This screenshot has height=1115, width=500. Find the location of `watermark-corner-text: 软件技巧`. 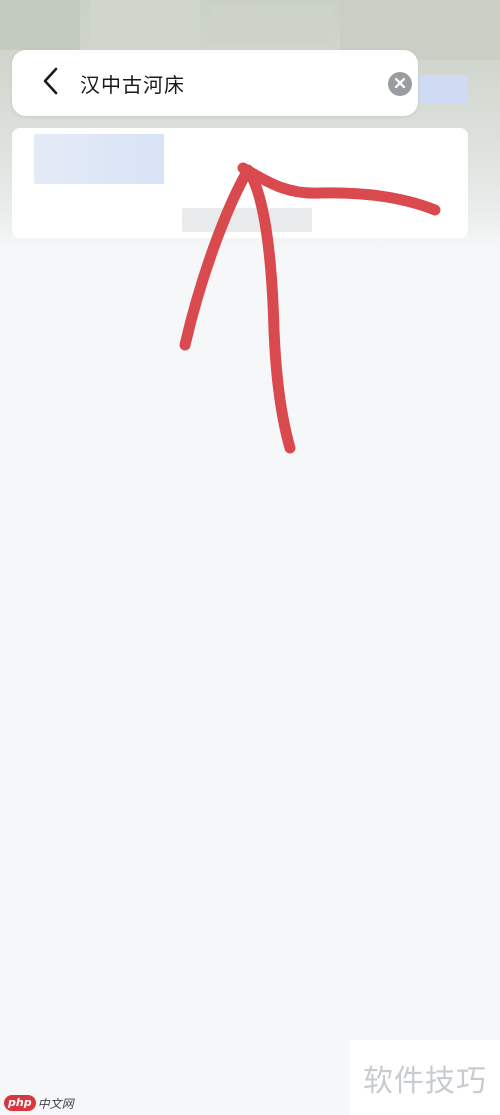

watermark-corner-text: 软件技巧 is located at coordinates (425, 1081).